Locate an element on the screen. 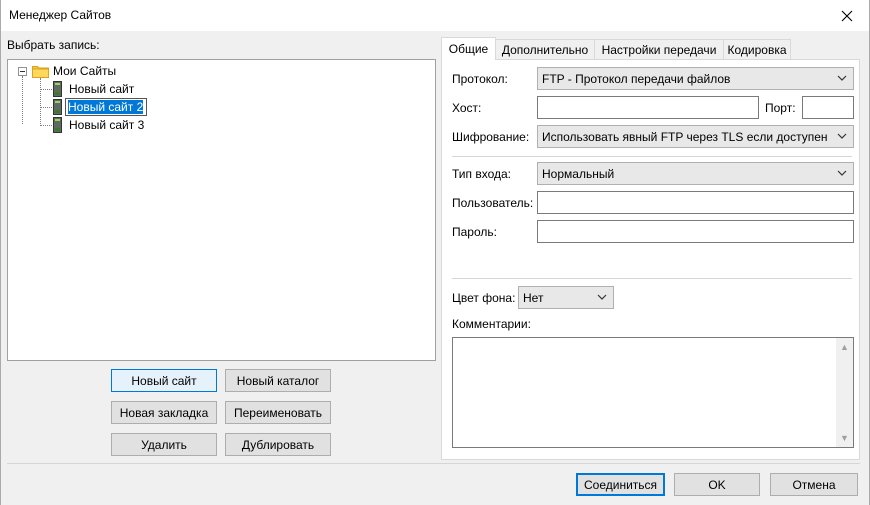 This screenshot has width=870, height=505. tree-item-site-3: Новый сайт 3 is located at coordinates (98, 125).